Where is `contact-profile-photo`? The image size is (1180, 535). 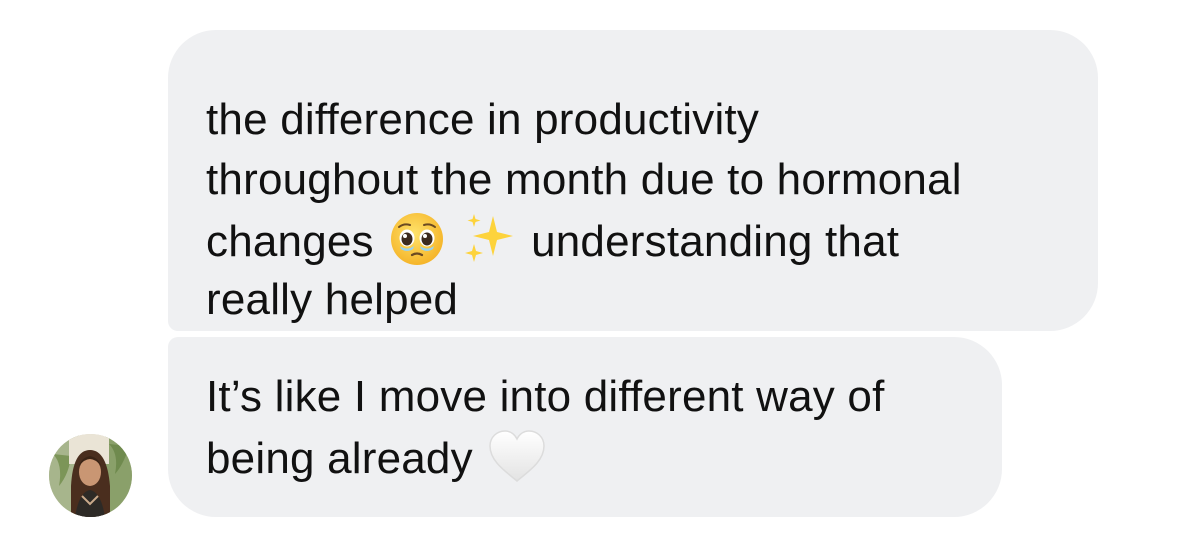 contact-profile-photo is located at coordinates (90, 475).